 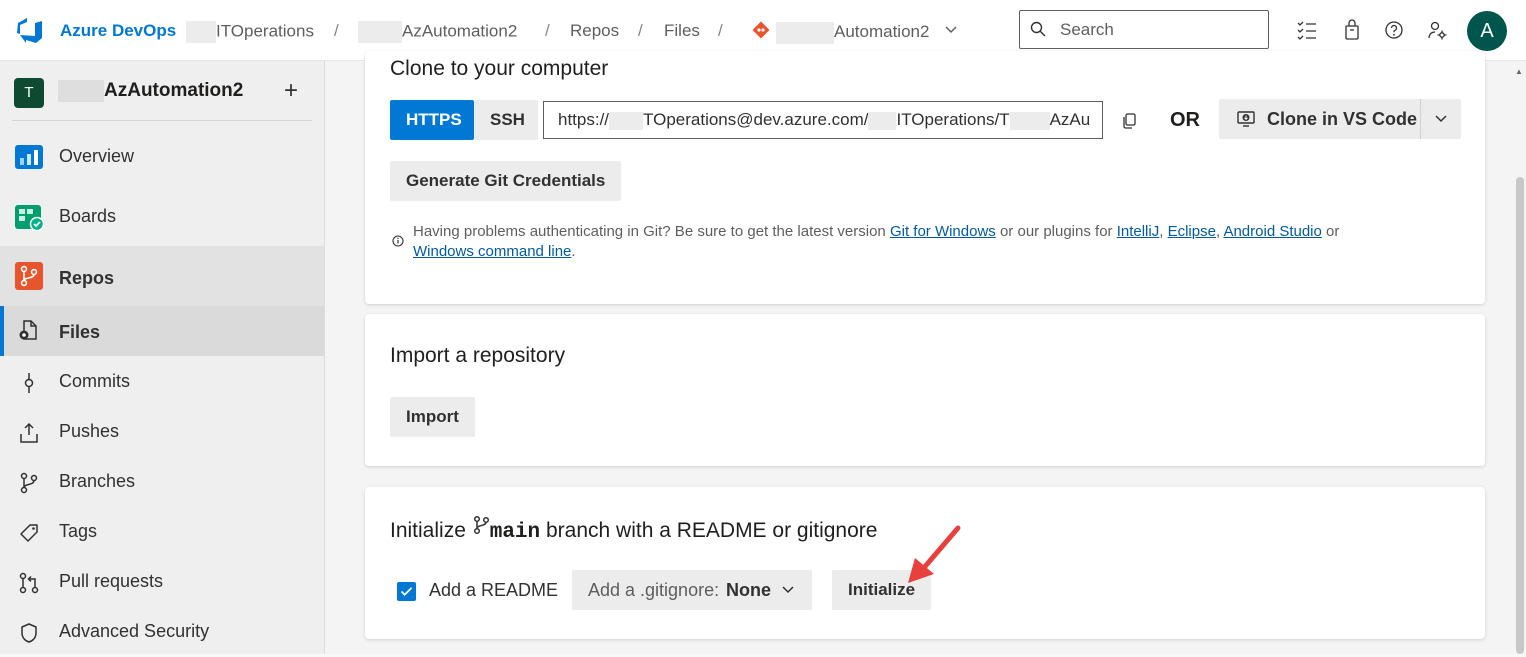 I want to click on ssh-tab: SSH, so click(x=506, y=120).